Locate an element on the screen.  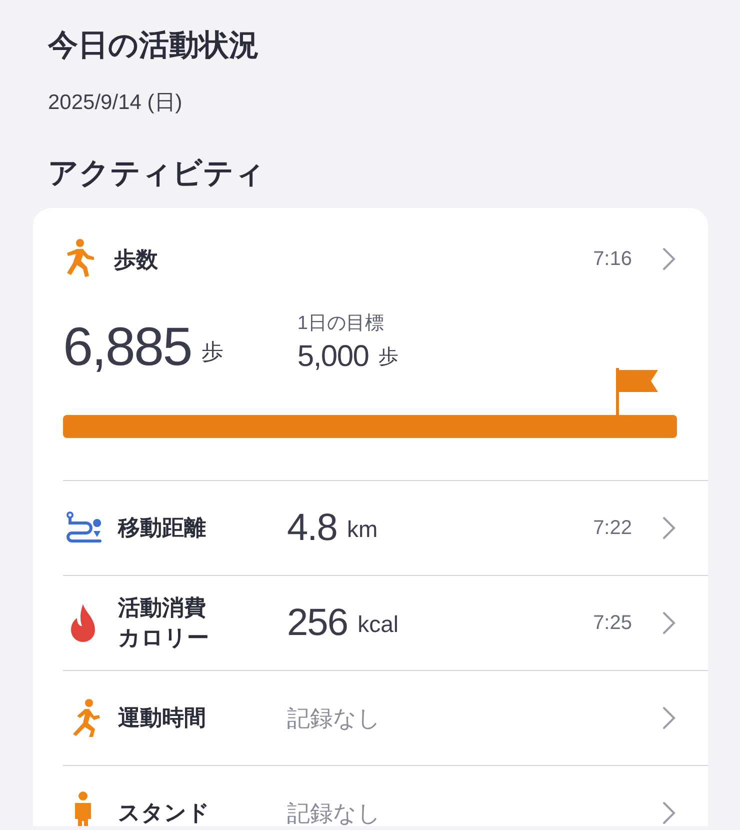
date-text: 2025/9/14 (日) is located at coordinates (115, 103).